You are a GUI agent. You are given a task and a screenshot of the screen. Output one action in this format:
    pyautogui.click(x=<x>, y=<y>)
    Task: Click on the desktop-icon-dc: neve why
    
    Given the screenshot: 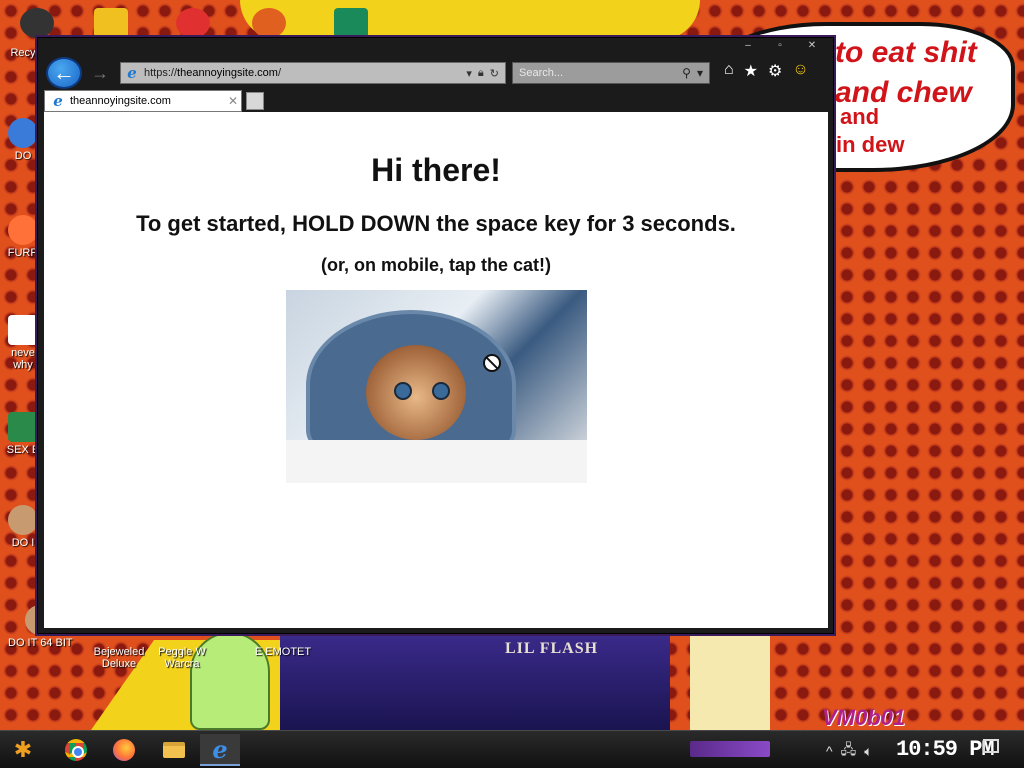 What is the action you would take?
    pyautogui.click(x=23, y=343)
    